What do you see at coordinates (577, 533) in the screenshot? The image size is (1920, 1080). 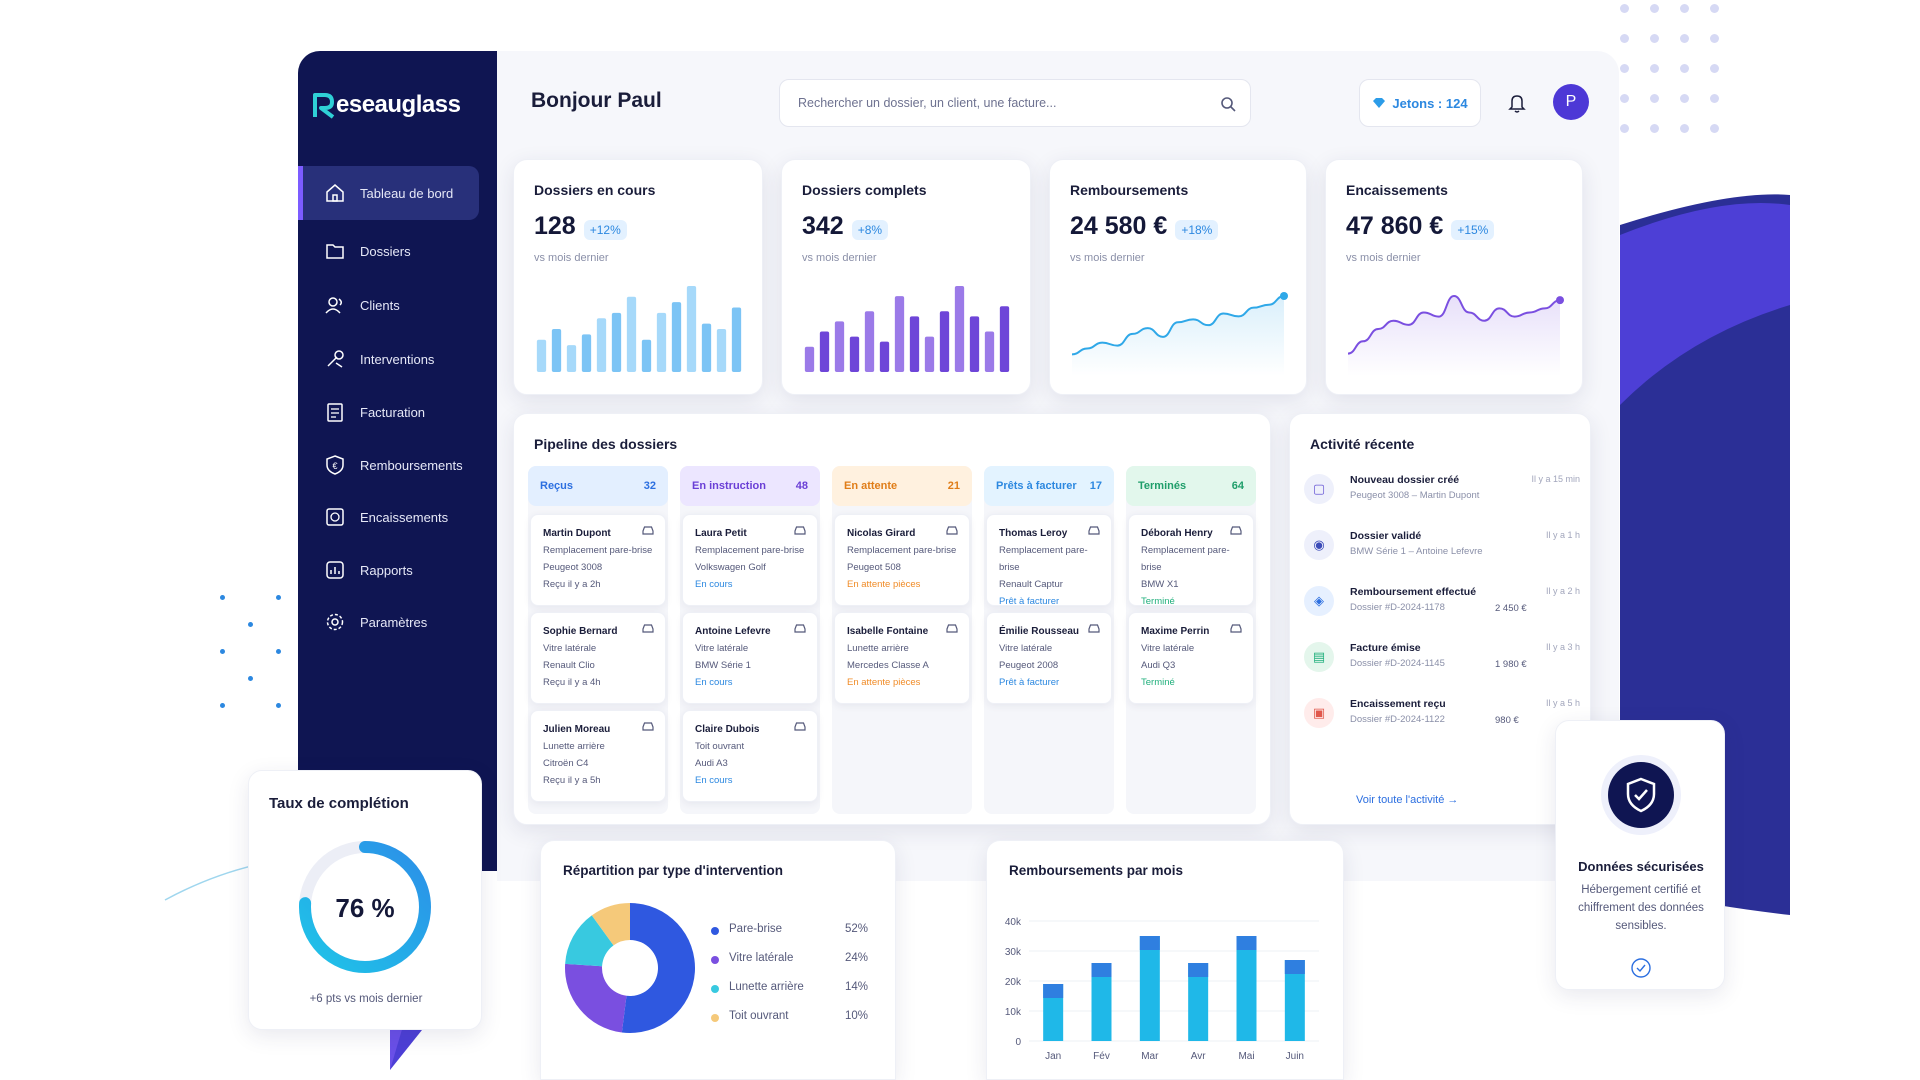 I see `card-client-name: Martin Dupont` at bounding box center [577, 533].